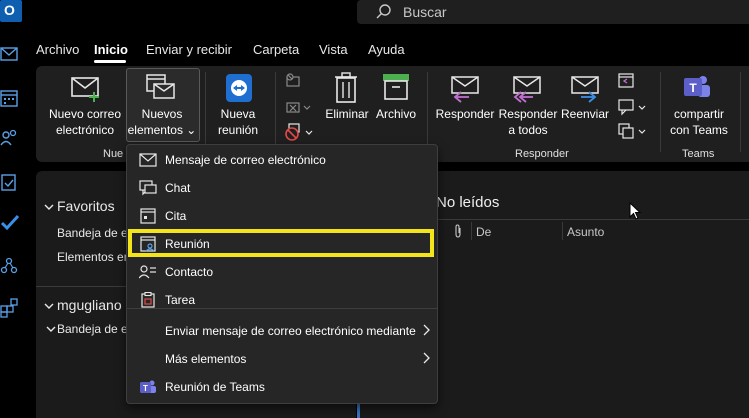 The image size is (749, 418). What do you see at coordinates (465, 114) in the screenshot?
I see `responder-button: Responder` at bounding box center [465, 114].